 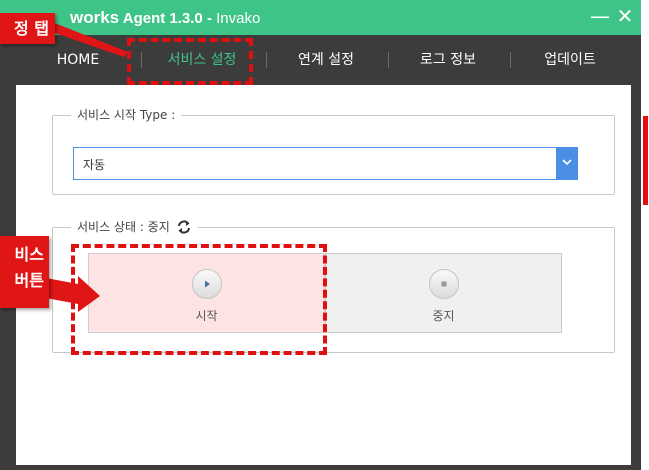 What do you see at coordinates (326, 60) in the screenshot?
I see `tab-integration-settings: 연계 설정` at bounding box center [326, 60].